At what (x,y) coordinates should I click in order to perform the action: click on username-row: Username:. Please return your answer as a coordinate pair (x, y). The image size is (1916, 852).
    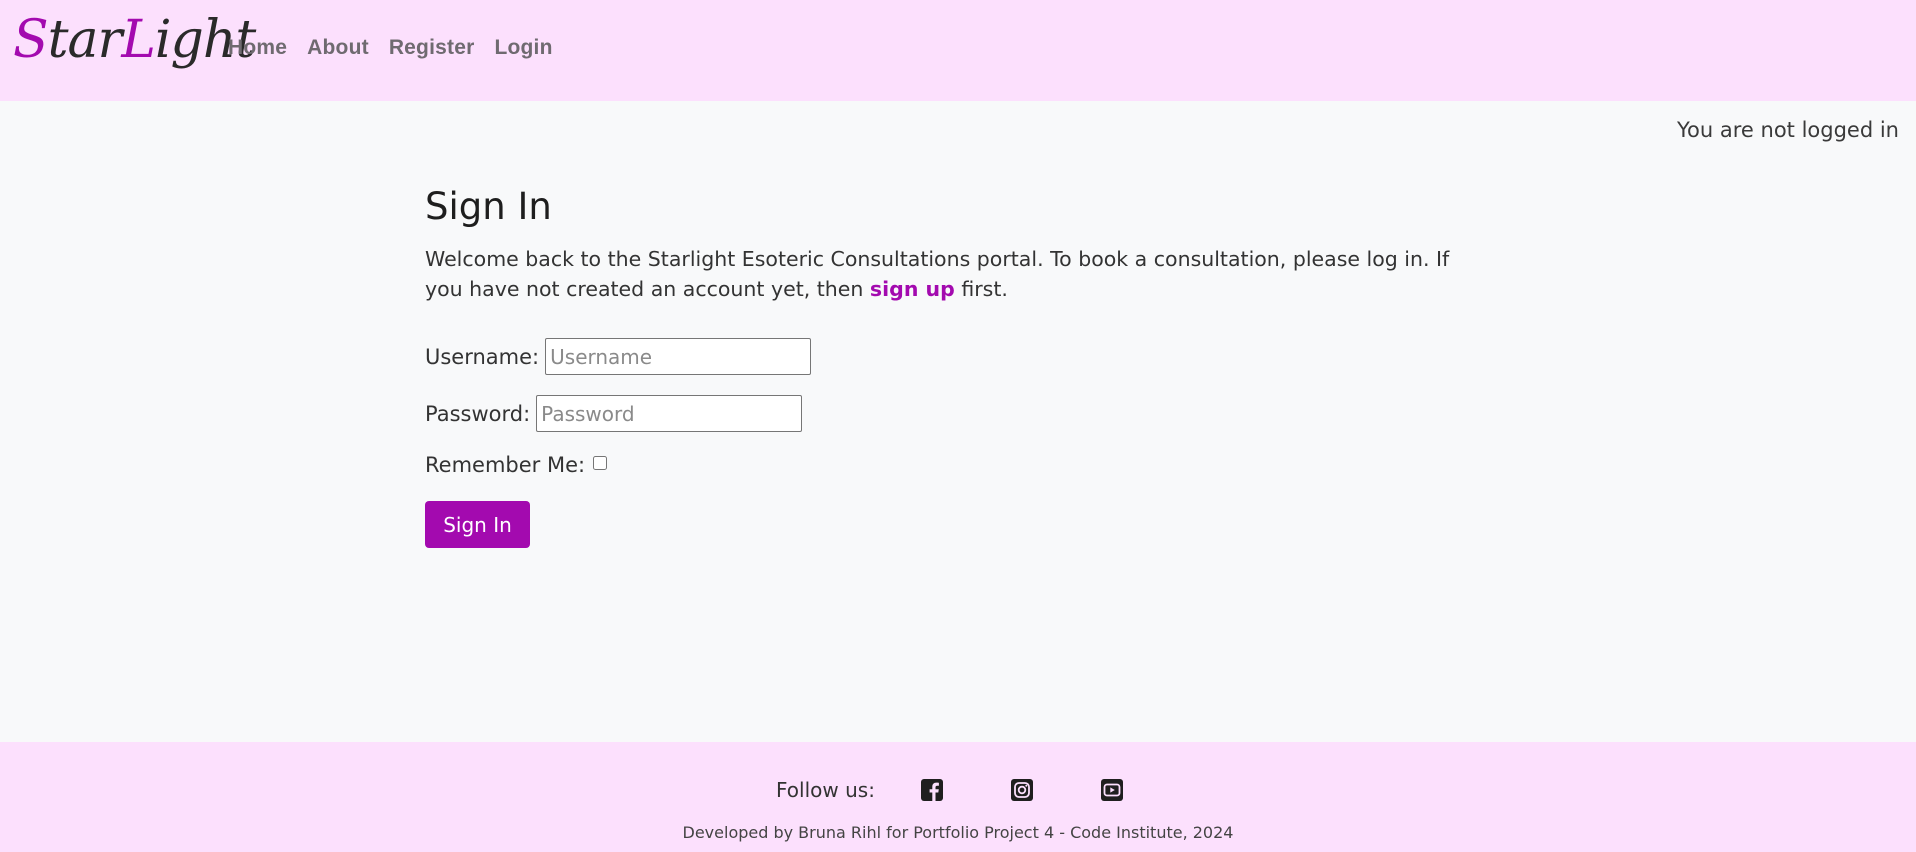
    Looking at the image, I should click on (618, 356).